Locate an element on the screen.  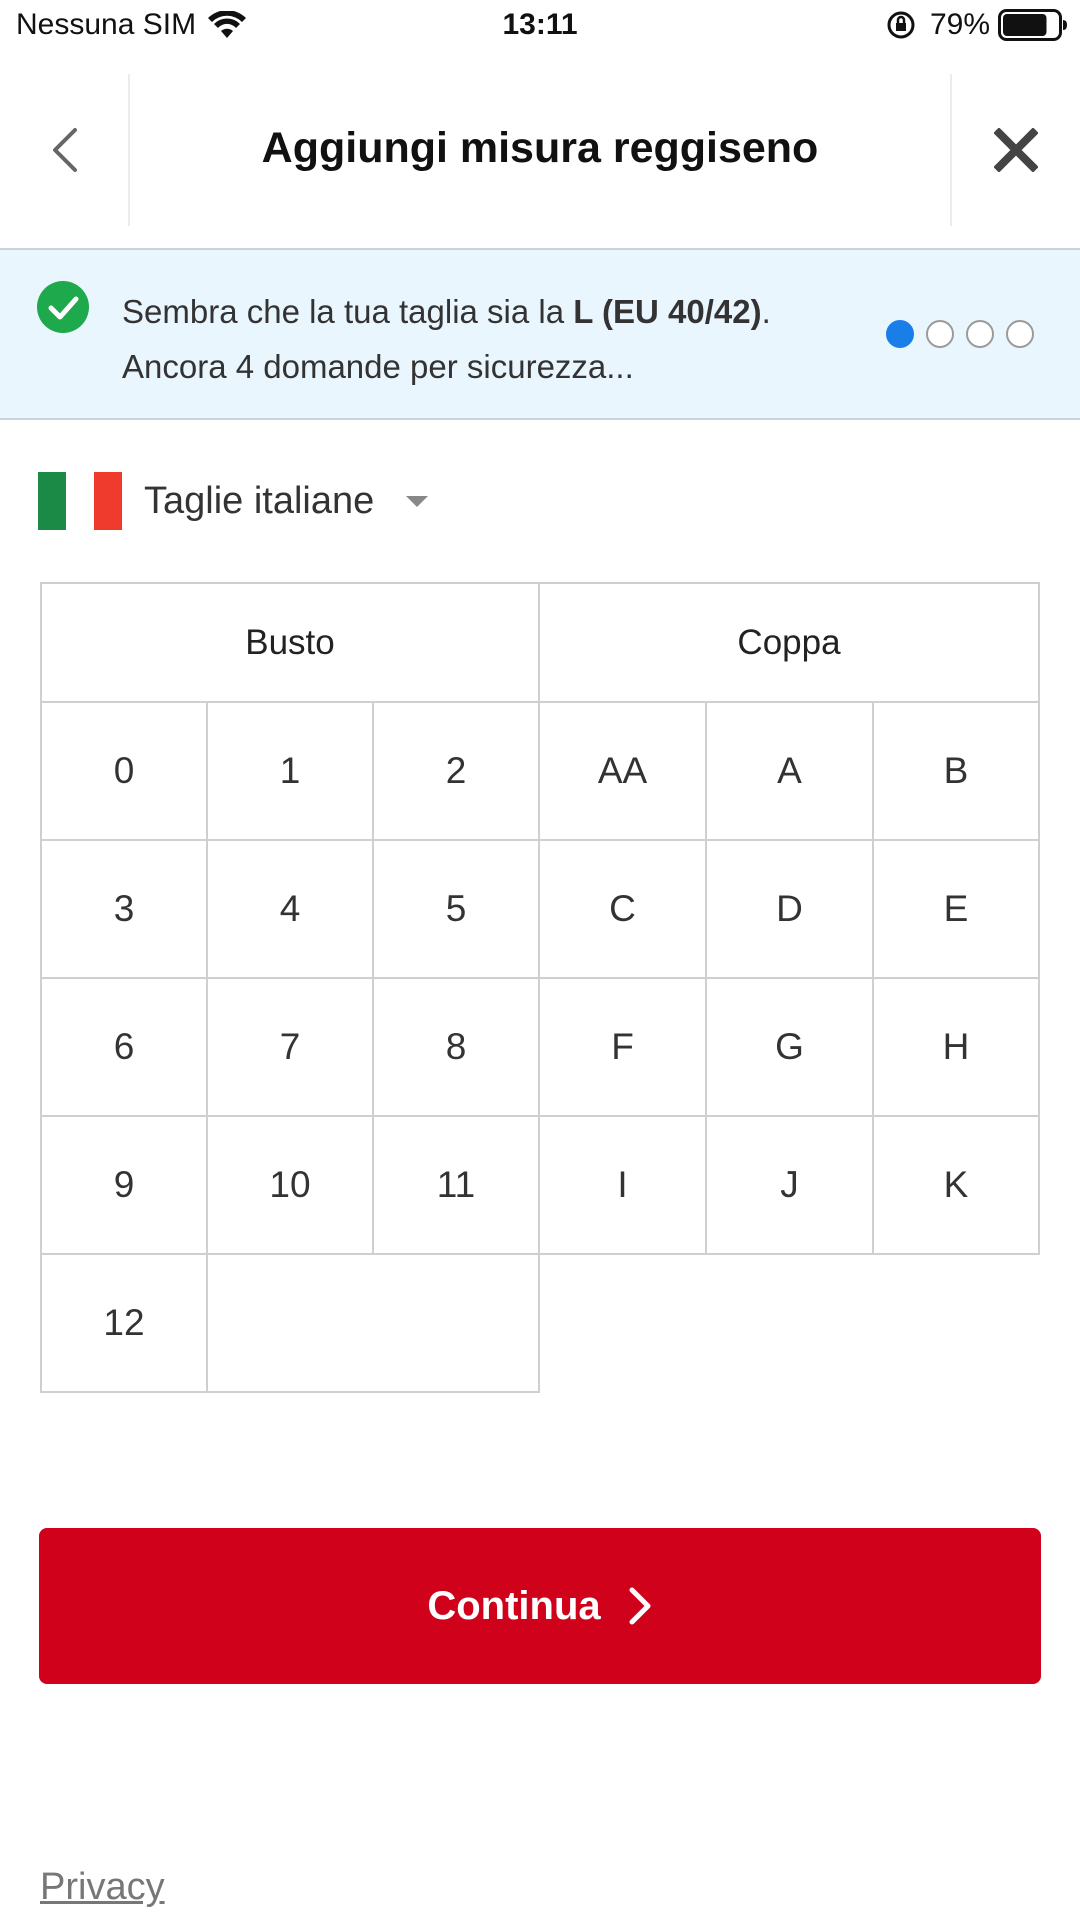
busto-option-12: 12 is located at coordinates (124, 1323).